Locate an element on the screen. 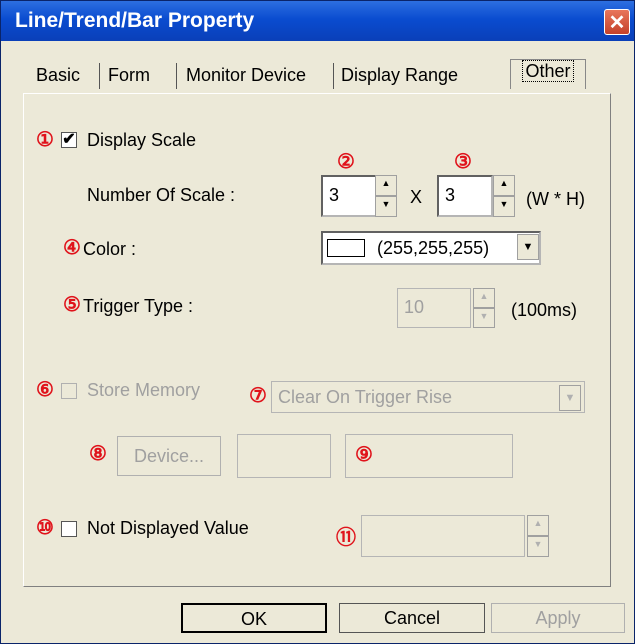 This screenshot has height=644, width=635. marker-10: ⑩ is located at coordinates (45, 528).